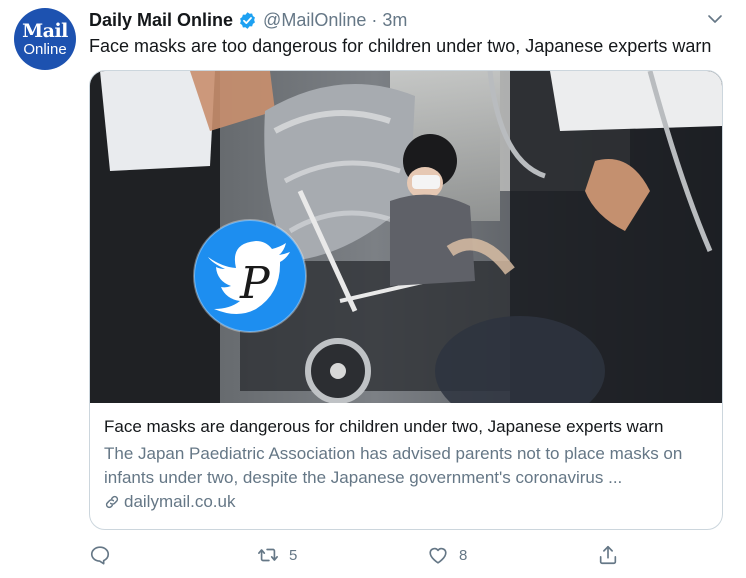  I want to click on like-button: 8, so click(447, 555).